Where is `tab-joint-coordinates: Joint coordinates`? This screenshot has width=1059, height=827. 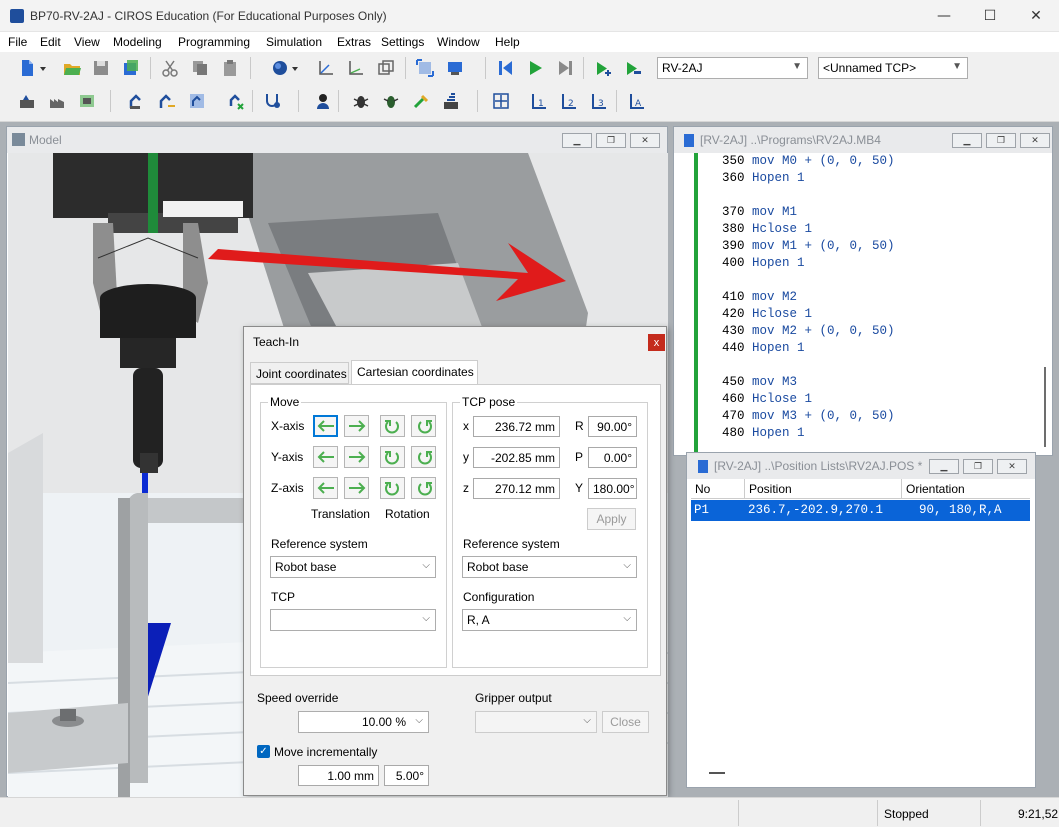
tab-joint-coordinates: Joint coordinates is located at coordinates (299, 373).